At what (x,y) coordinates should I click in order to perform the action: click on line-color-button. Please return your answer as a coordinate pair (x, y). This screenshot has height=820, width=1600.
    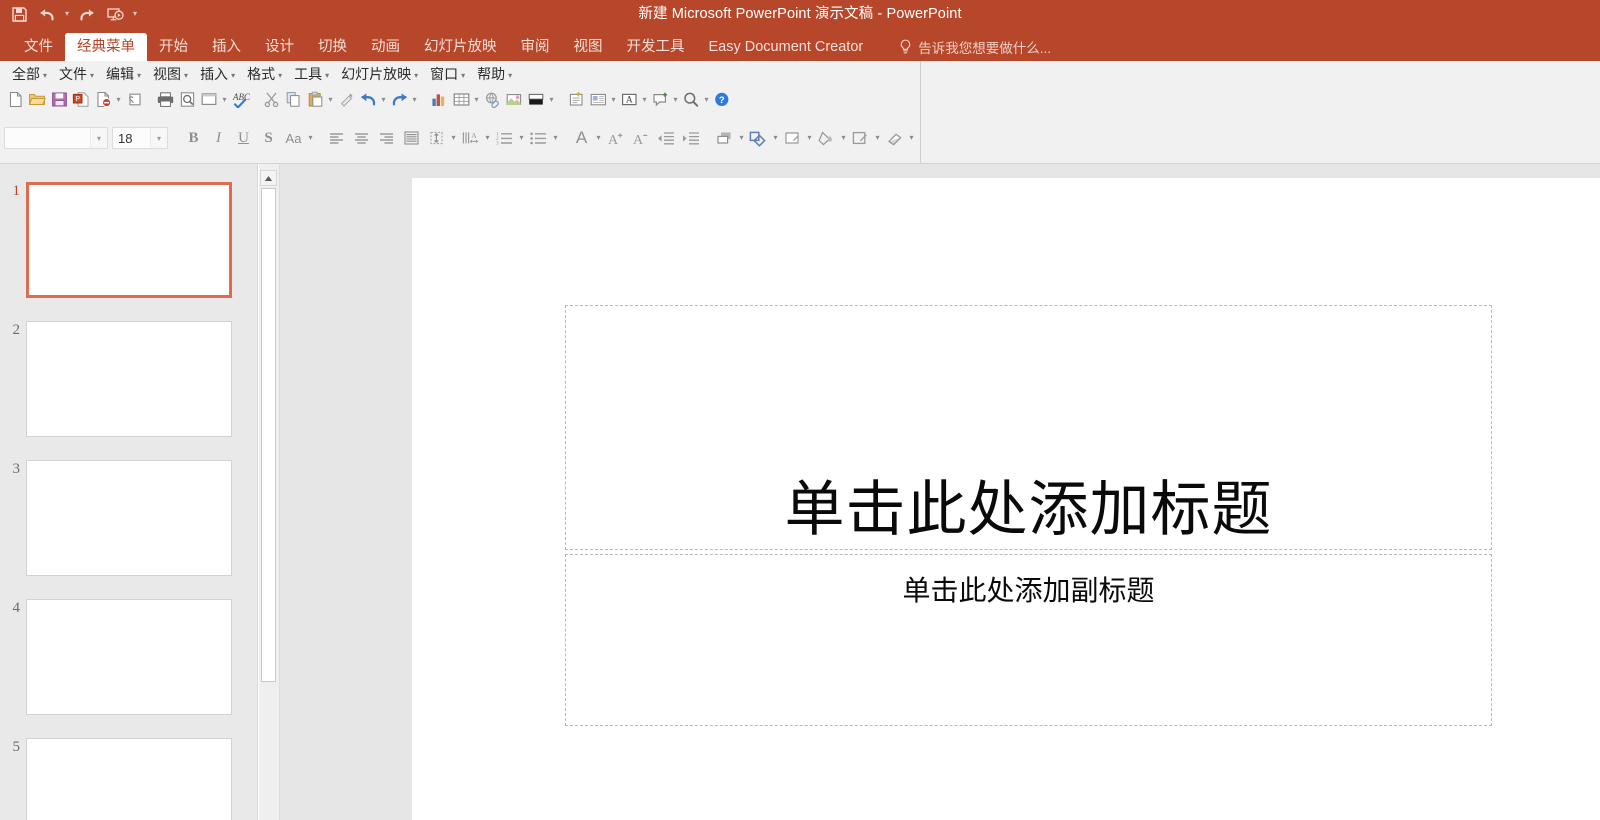
    Looking at the image, I should click on (860, 138).